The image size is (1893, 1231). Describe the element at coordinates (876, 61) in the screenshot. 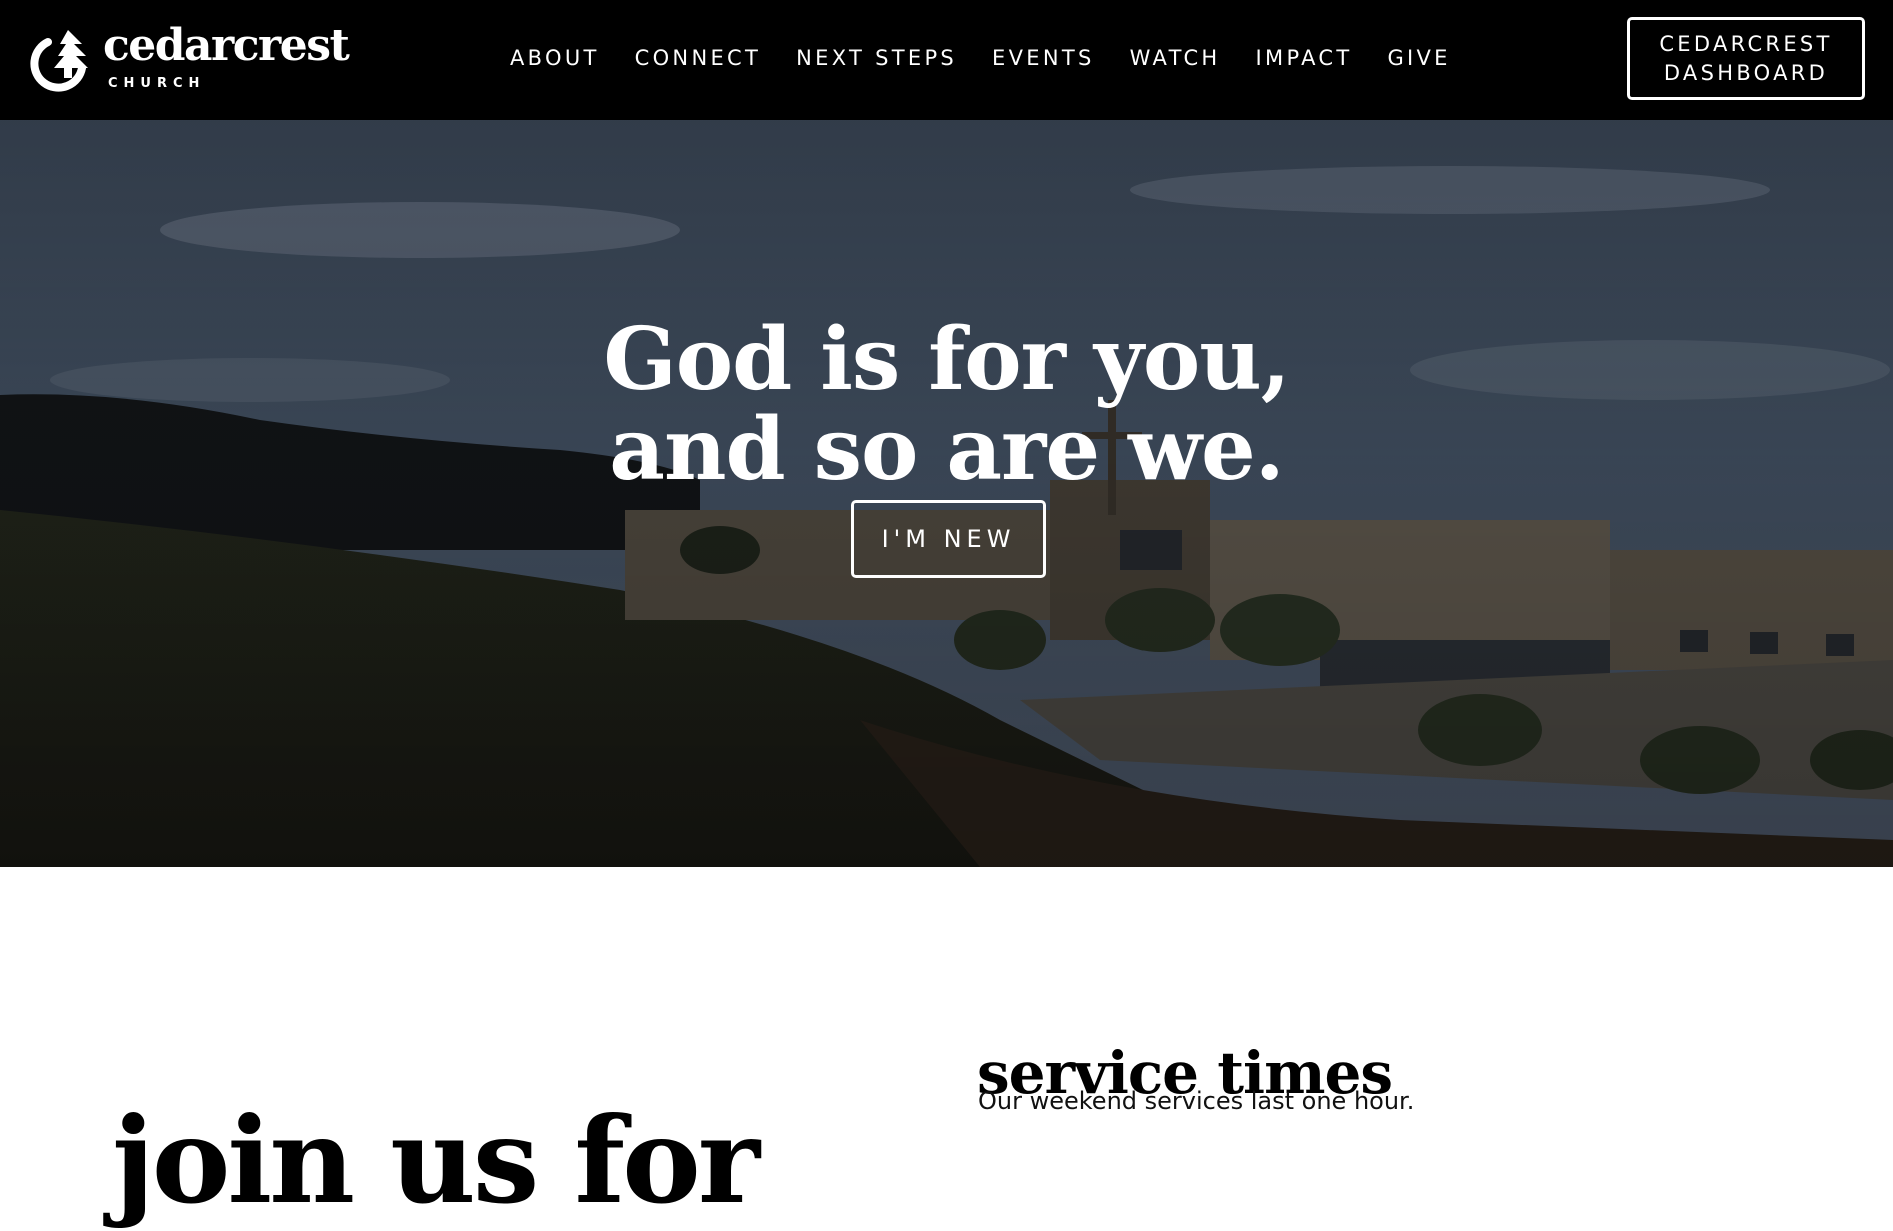

I see `nav-item-next-steps: NEXT STEPS` at that location.